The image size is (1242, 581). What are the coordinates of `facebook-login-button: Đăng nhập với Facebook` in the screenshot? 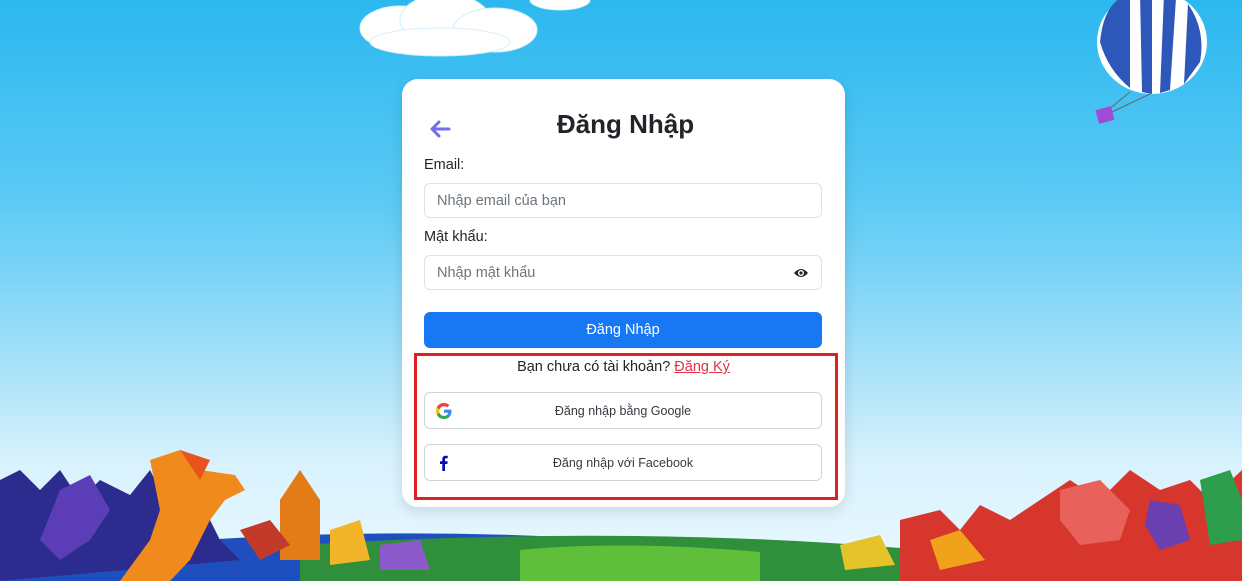 It's located at (623, 462).